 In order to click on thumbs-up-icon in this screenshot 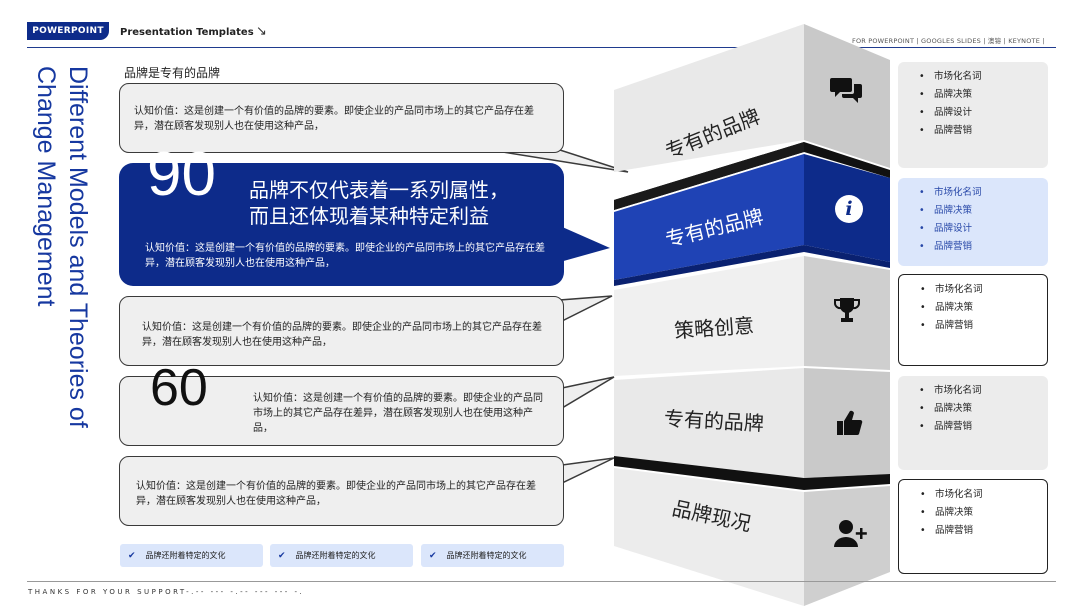, I will do `click(850, 423)`.